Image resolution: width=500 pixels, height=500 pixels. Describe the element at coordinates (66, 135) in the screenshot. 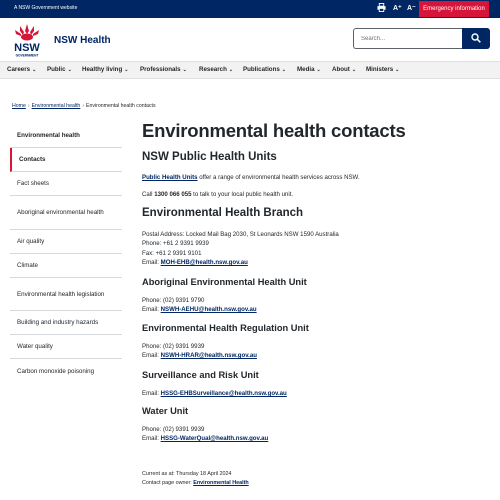

I see `sidebar-item-environmental-health: Environmental health` at that location.